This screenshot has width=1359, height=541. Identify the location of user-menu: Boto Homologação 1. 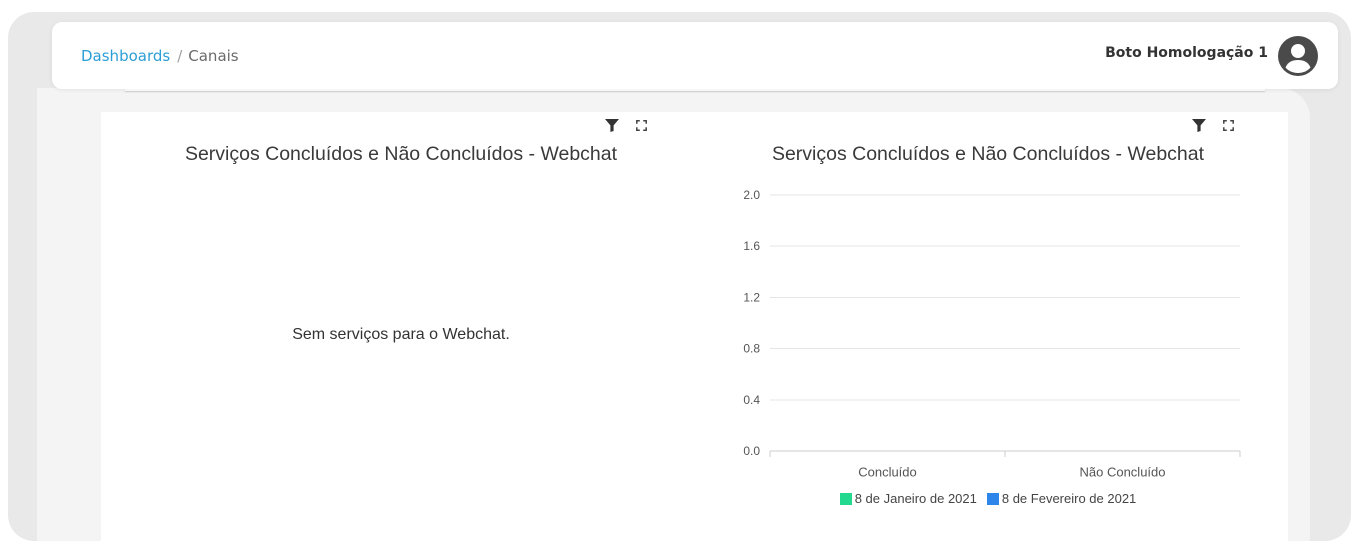
(1211, 55).